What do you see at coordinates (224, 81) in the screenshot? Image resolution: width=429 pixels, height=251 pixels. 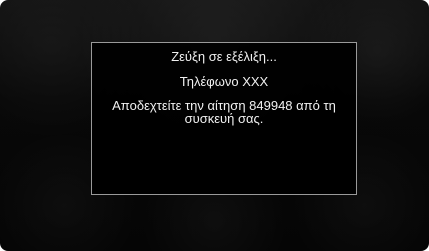 I see `device-name-text: Τηλέφωνο XXX` at bounding box center [224, 81].